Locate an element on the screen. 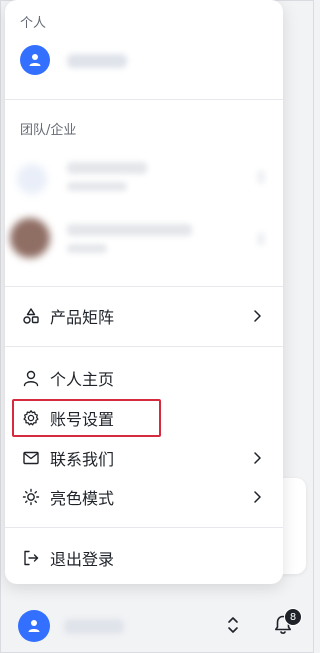 Image resolution: width=320 pixels, height=653 pixels. personal-avatar is located at coordinates (35, 60).